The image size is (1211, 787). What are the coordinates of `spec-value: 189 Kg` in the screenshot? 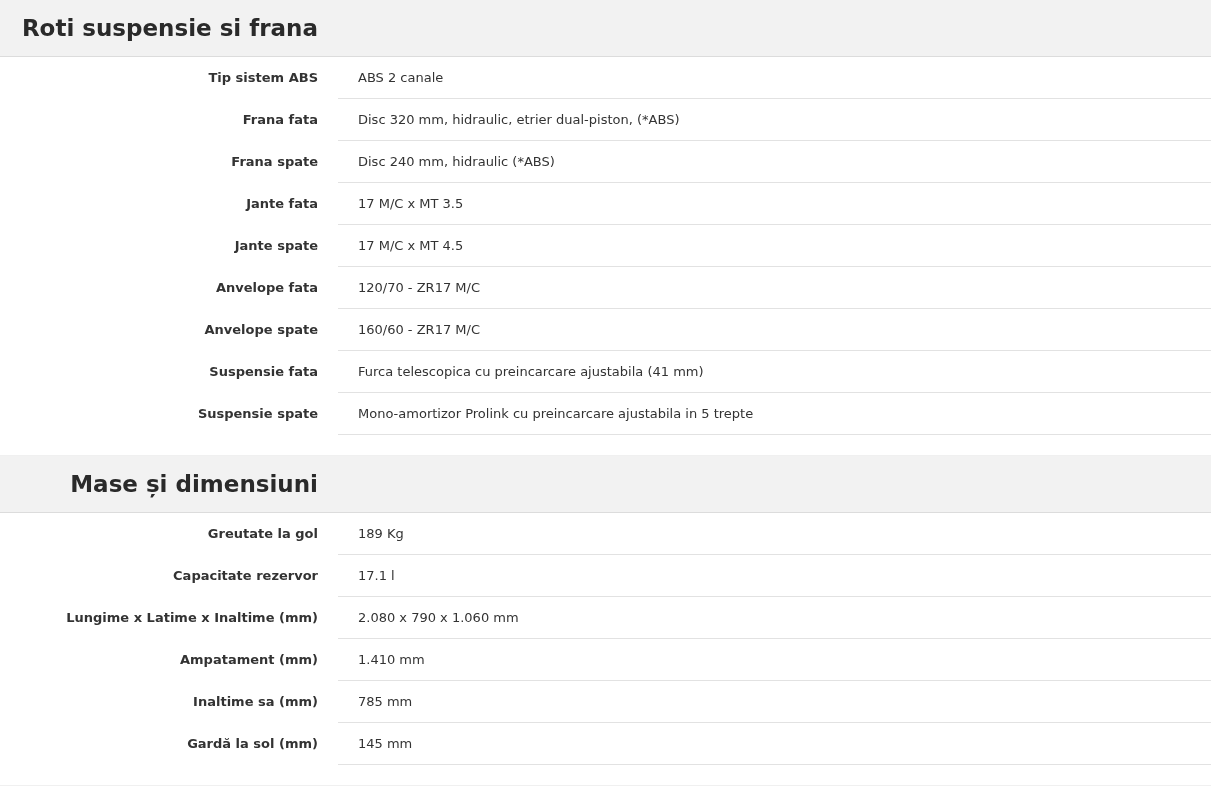 It's located at (774, 534).